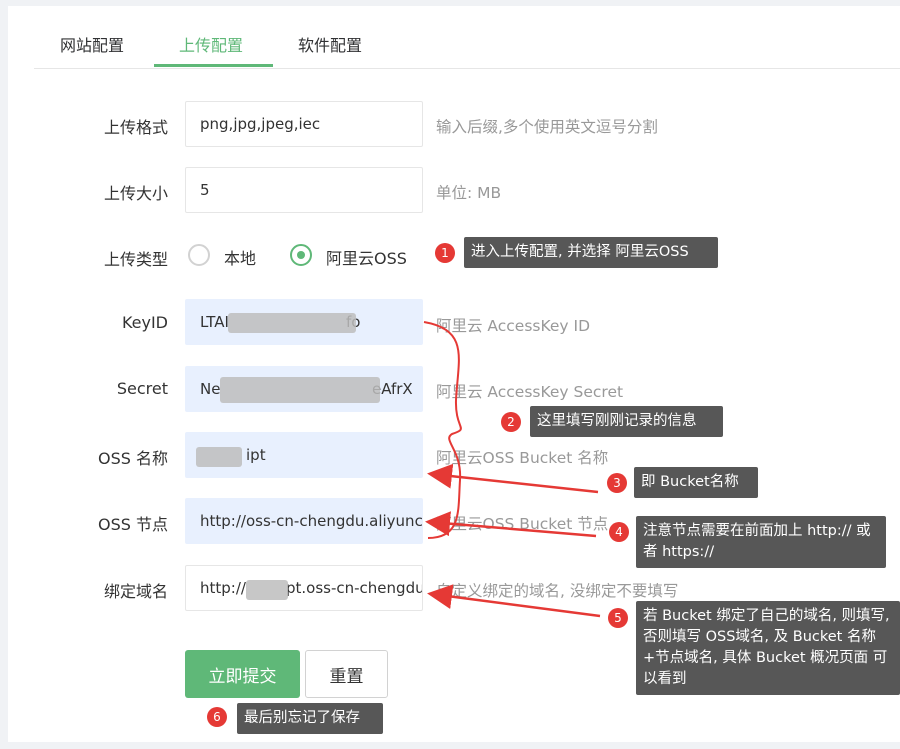 This screenshot has height=749, width=900. I want to click on reset-button: 重置, so click(346, 674).